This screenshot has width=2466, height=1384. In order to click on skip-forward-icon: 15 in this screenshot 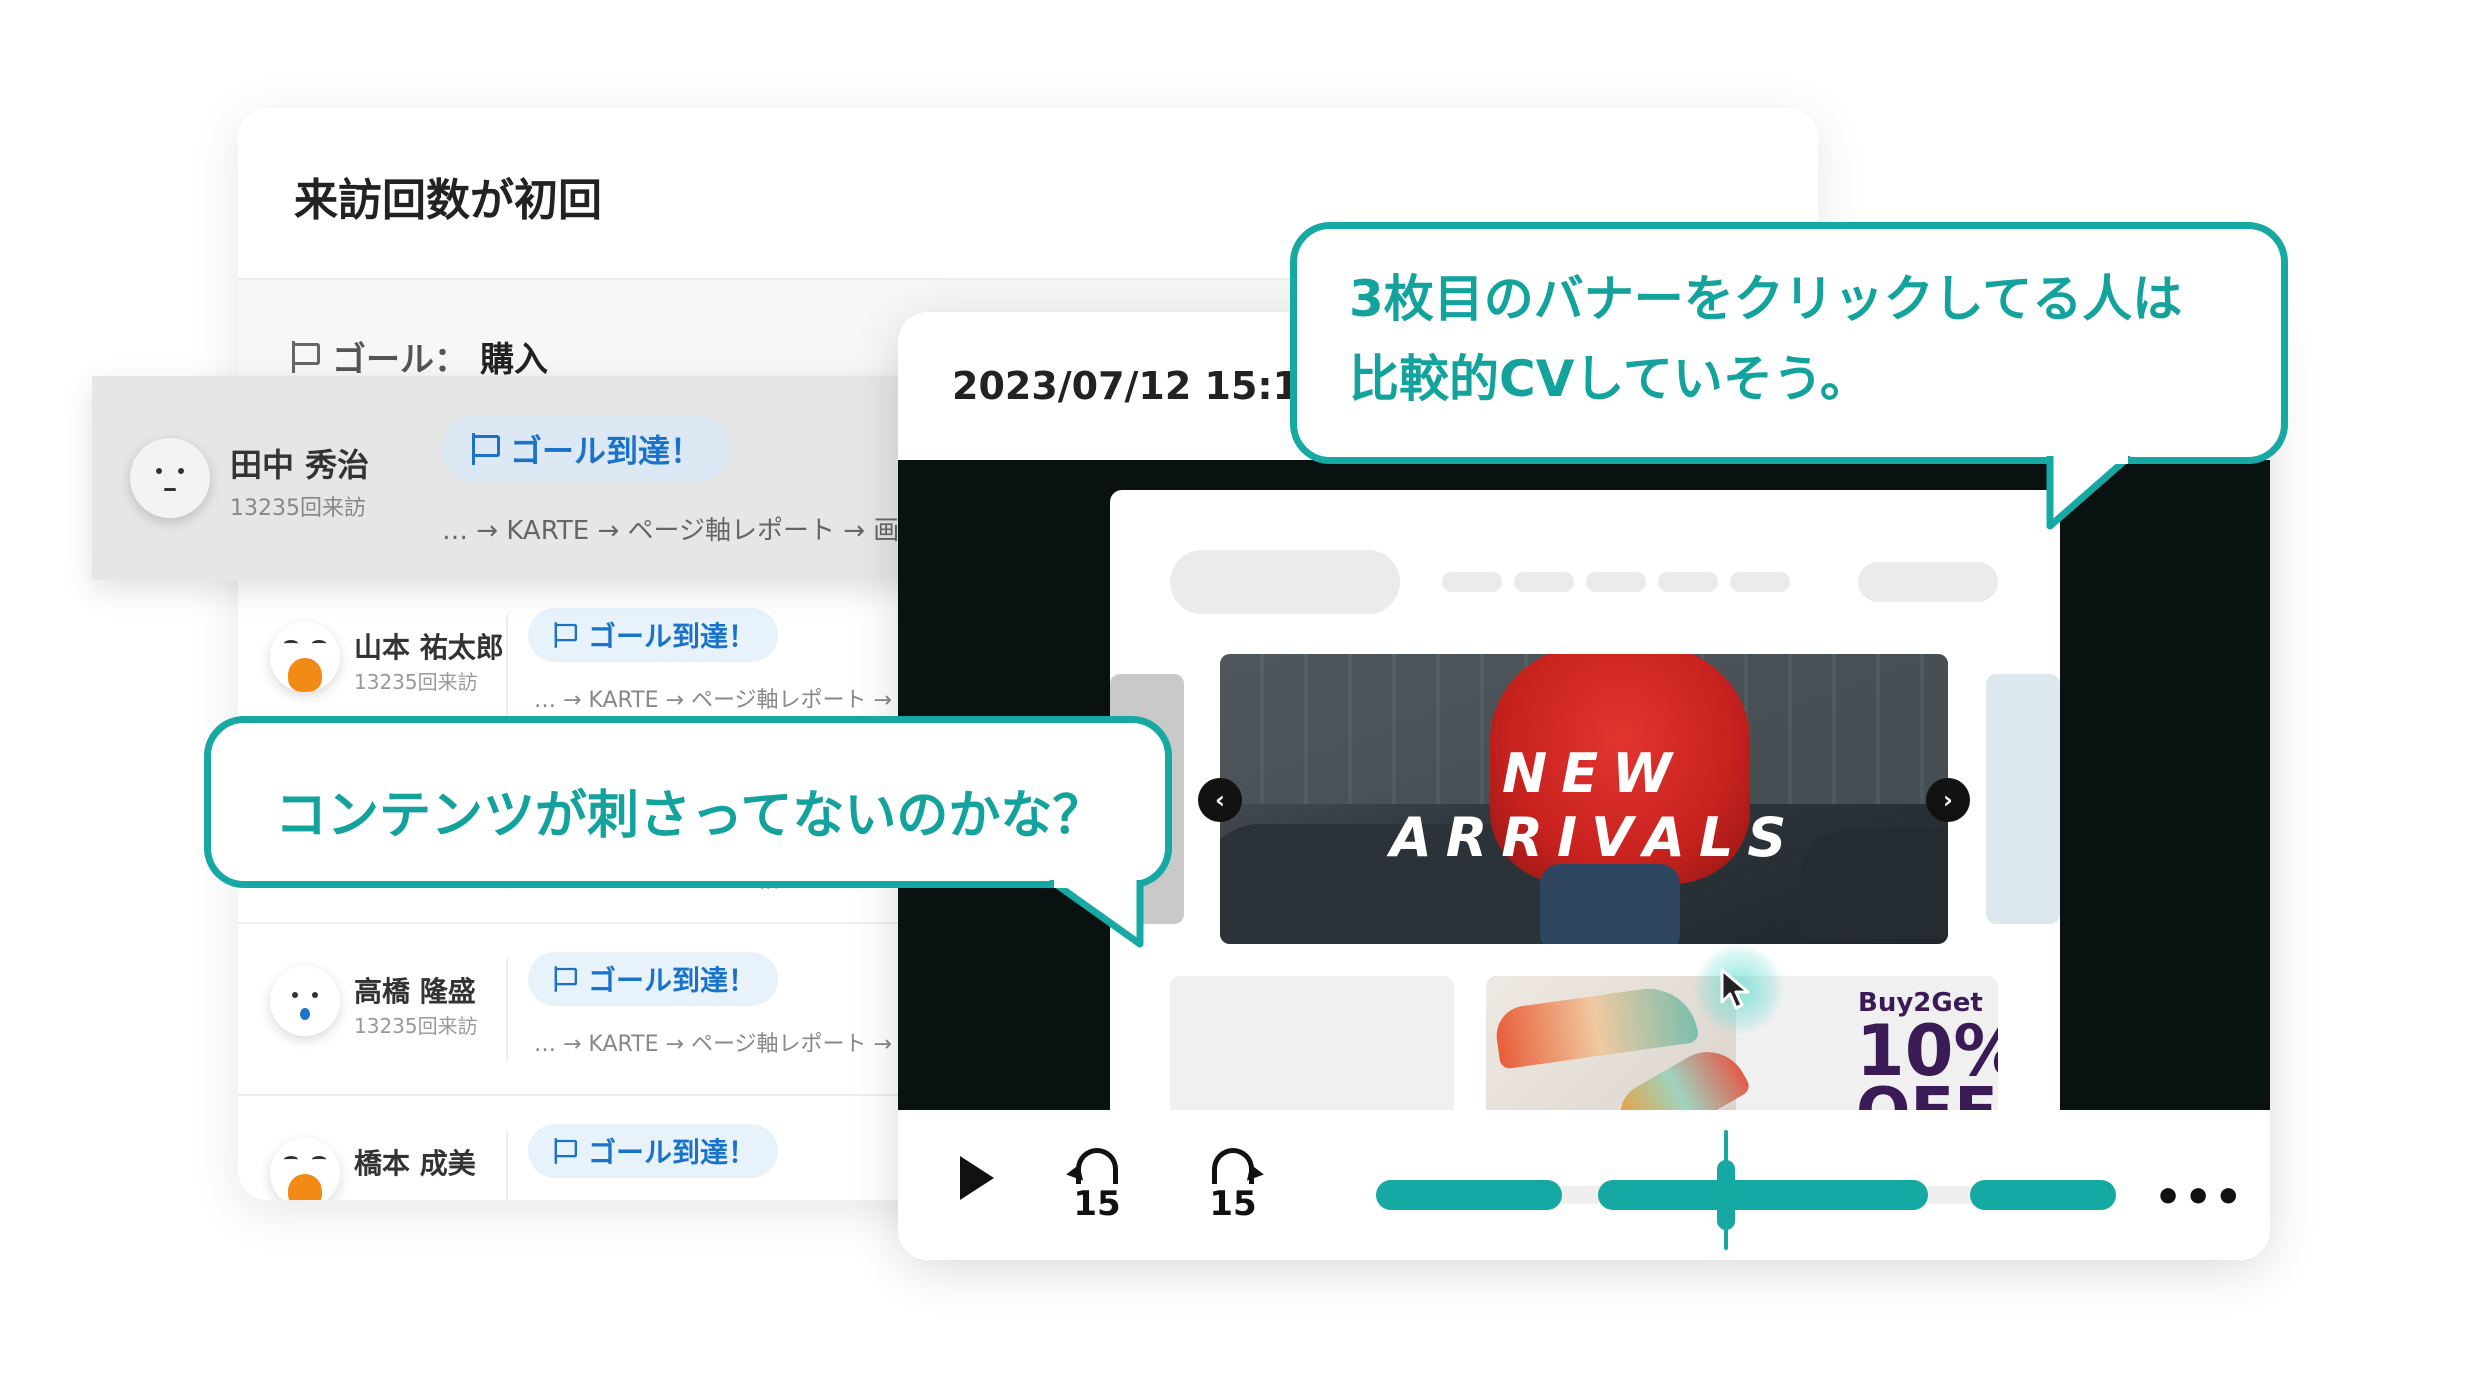, I will do `click(1233, 1185)`.